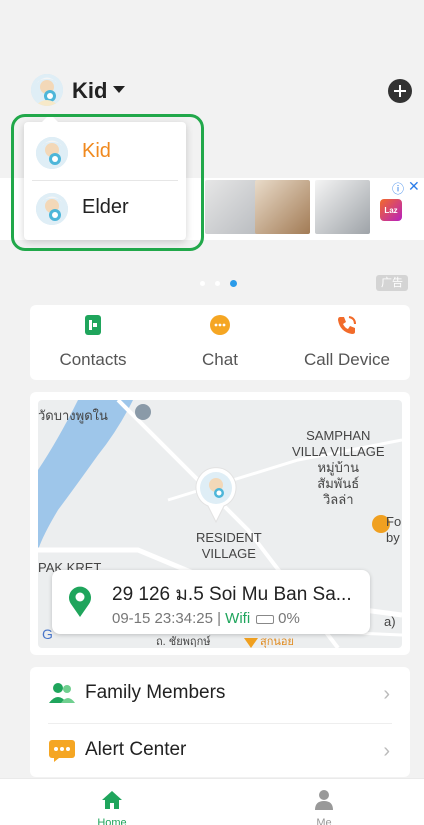 Image resolution: width=424 pixels, height=825 pixels. What do you see at coordinates (400, 91) in the screenshot?
I see `plus-circle-icon` at bounding box center [400, 91].